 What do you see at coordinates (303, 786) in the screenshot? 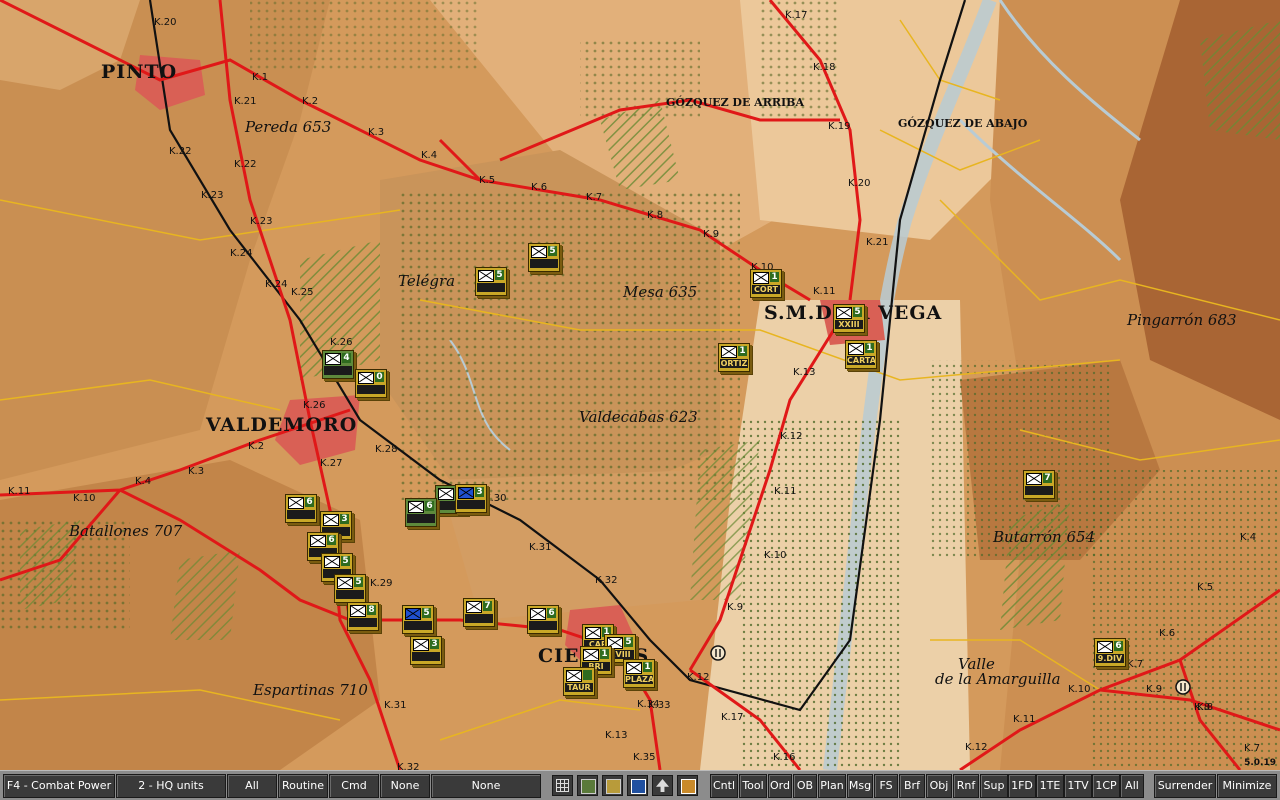
I see `routine-button: Routine` at bounding box center [303, 786].